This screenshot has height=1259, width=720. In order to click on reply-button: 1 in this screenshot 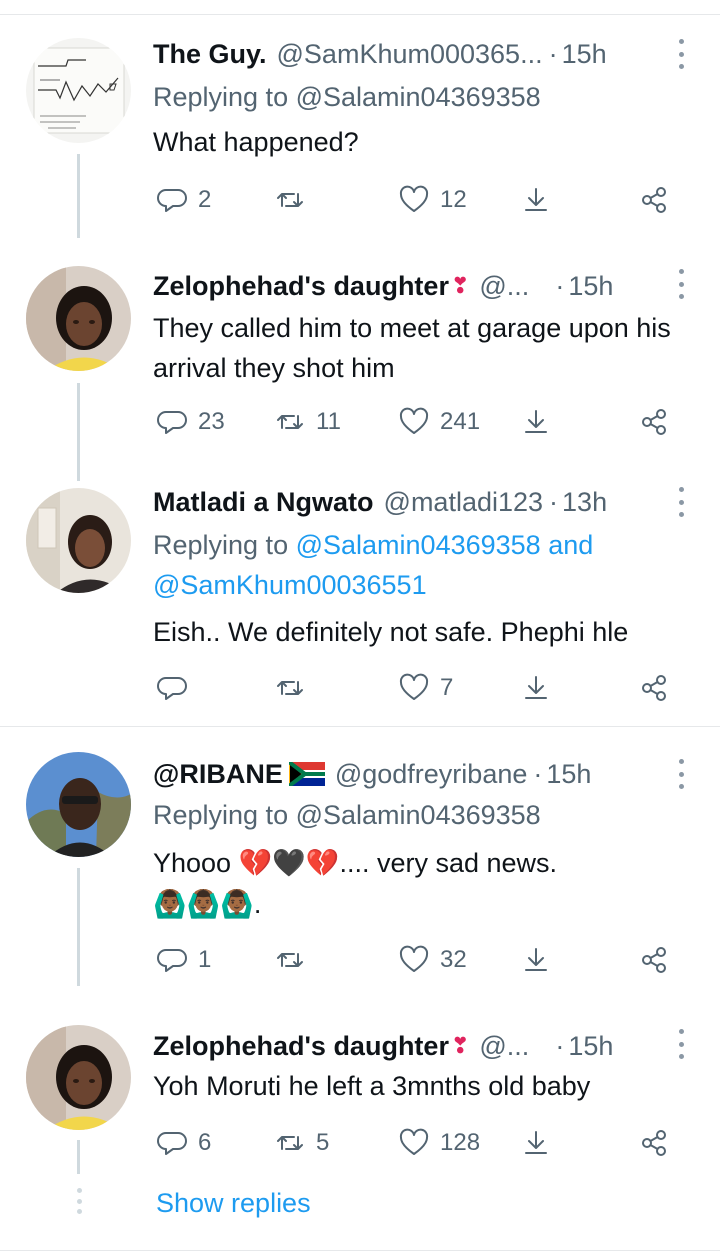, I will do `click(183, 960)`.